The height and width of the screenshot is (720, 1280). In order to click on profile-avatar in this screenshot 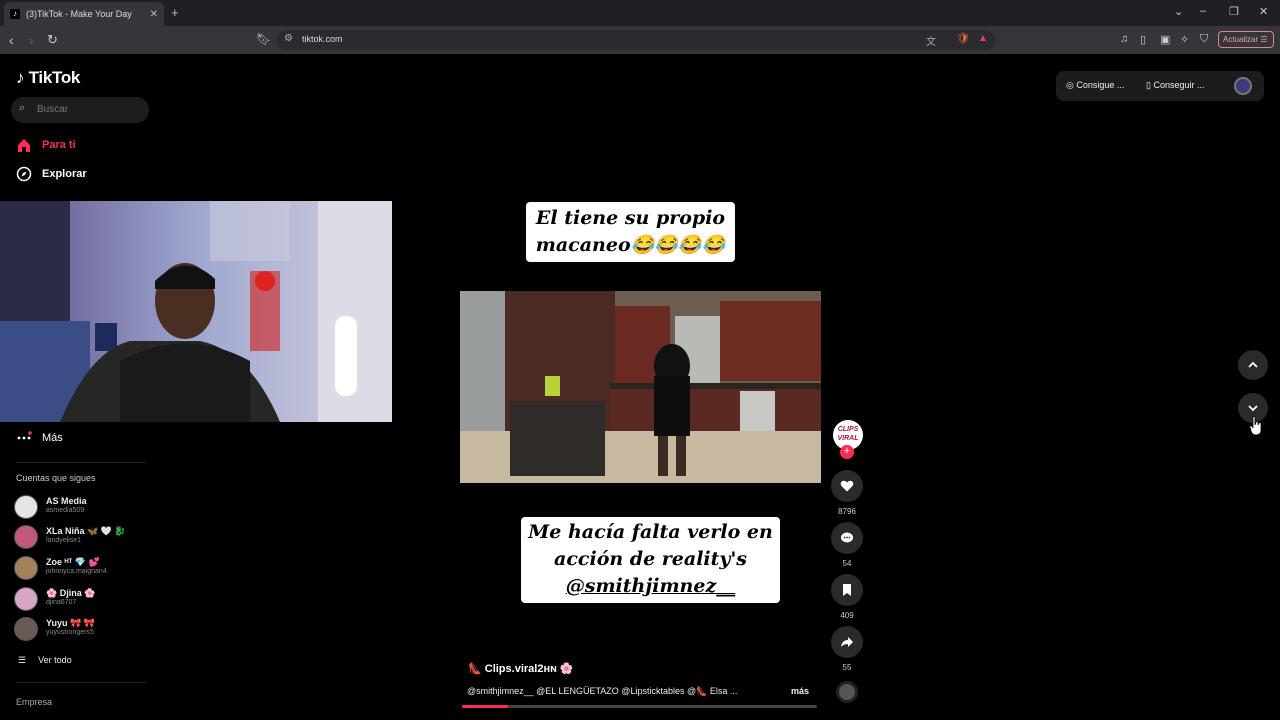, I will do `click(1243, 86)`.